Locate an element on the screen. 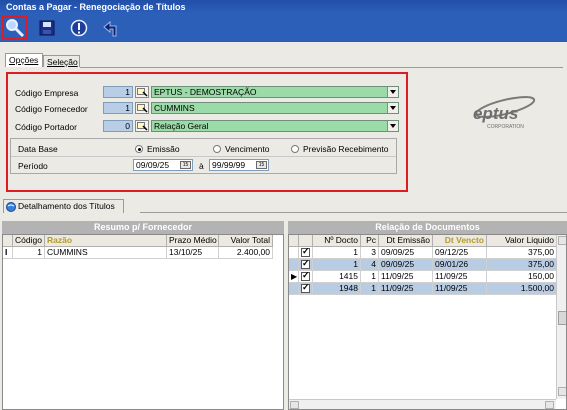 The image size is (567, 410). table-row-razao: CUMMINS is located at coordinates (106, 253).